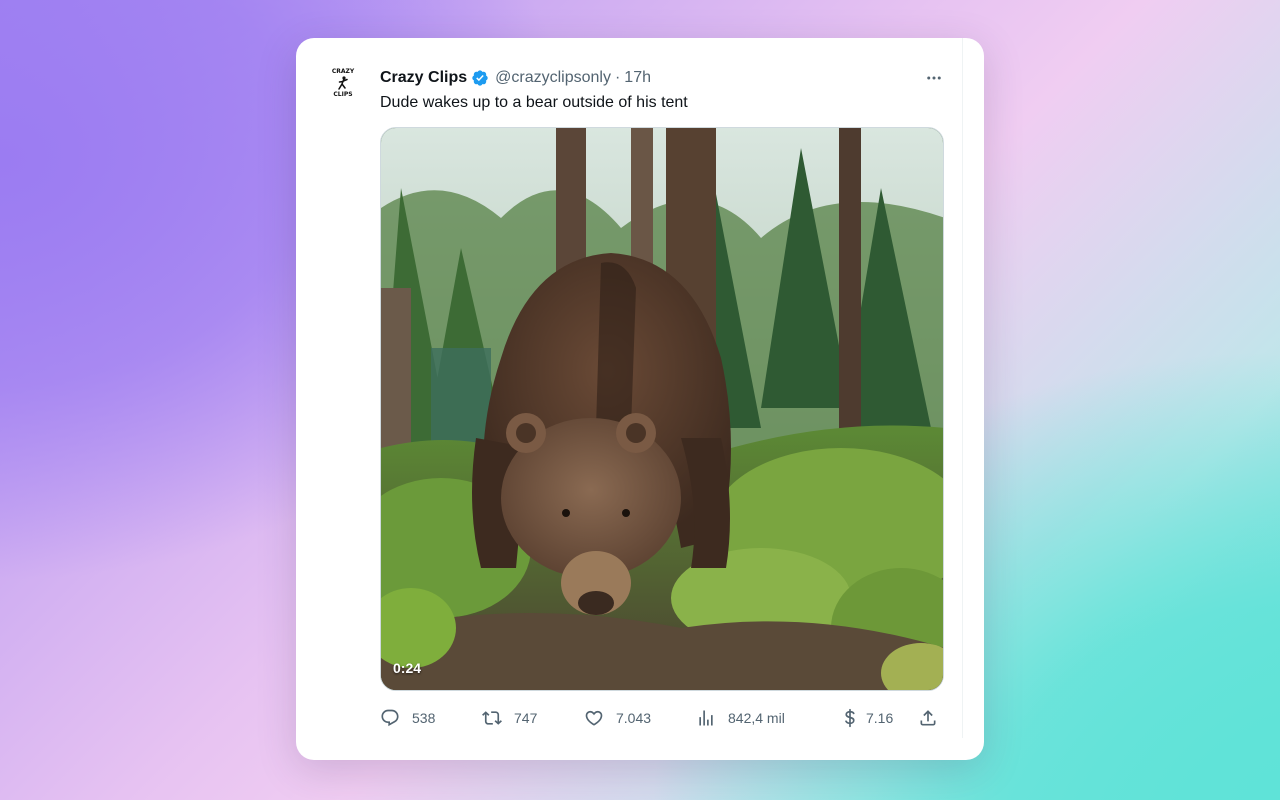 This screenshot has height=800, width=1280. I want to click on share-icon, so click(928, 718).